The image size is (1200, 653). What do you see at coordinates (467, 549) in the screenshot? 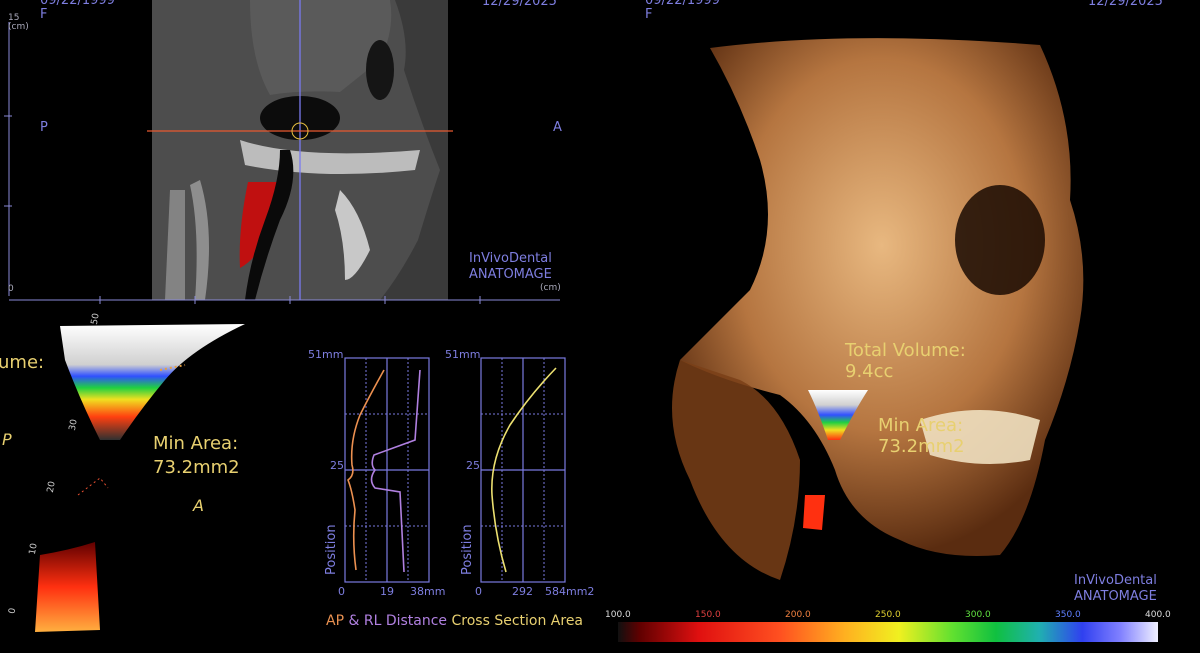
I see `cross-y-label: Position` at bounding box center [467, 549].